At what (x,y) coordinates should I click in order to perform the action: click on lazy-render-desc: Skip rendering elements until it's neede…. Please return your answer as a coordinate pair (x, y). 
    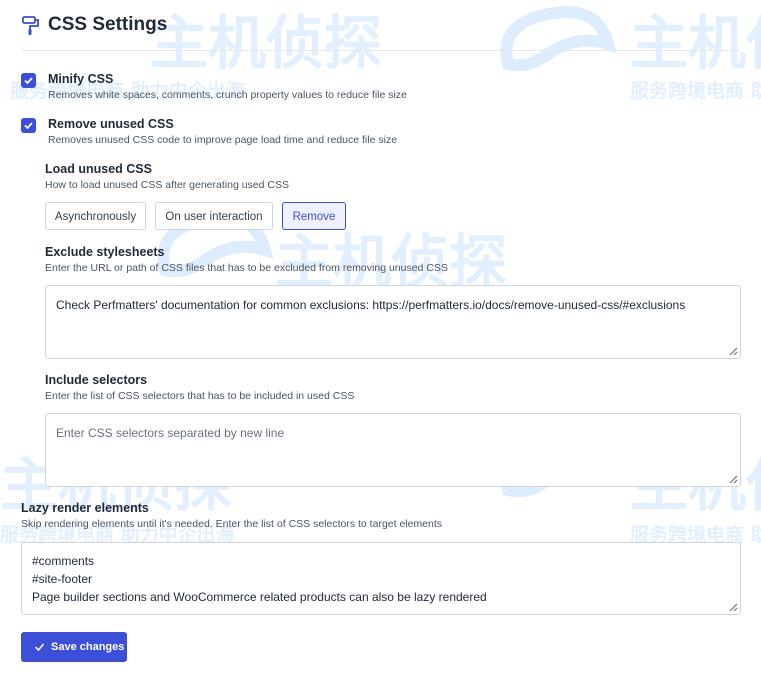
    Looking at the image, I should click on (232, 524).